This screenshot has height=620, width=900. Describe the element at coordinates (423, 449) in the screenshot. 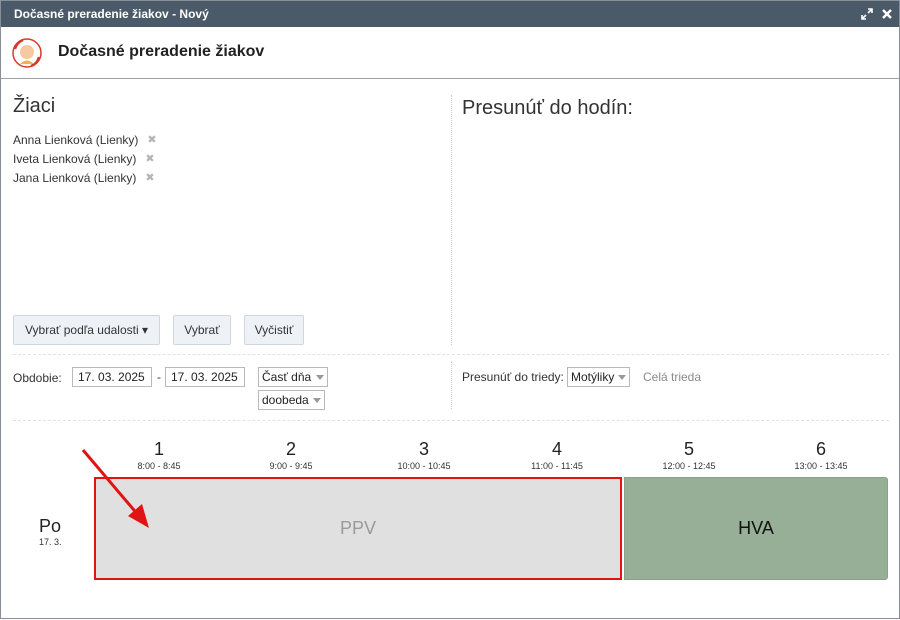

I see `period-number: 3` at that location.